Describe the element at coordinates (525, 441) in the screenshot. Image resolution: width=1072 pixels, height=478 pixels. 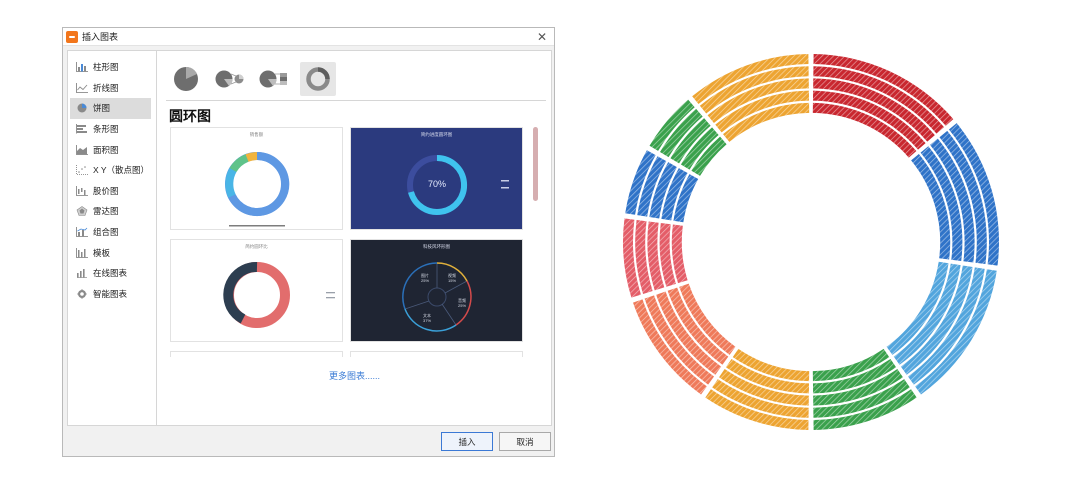
I see `cancel-button: 取消` at that location.